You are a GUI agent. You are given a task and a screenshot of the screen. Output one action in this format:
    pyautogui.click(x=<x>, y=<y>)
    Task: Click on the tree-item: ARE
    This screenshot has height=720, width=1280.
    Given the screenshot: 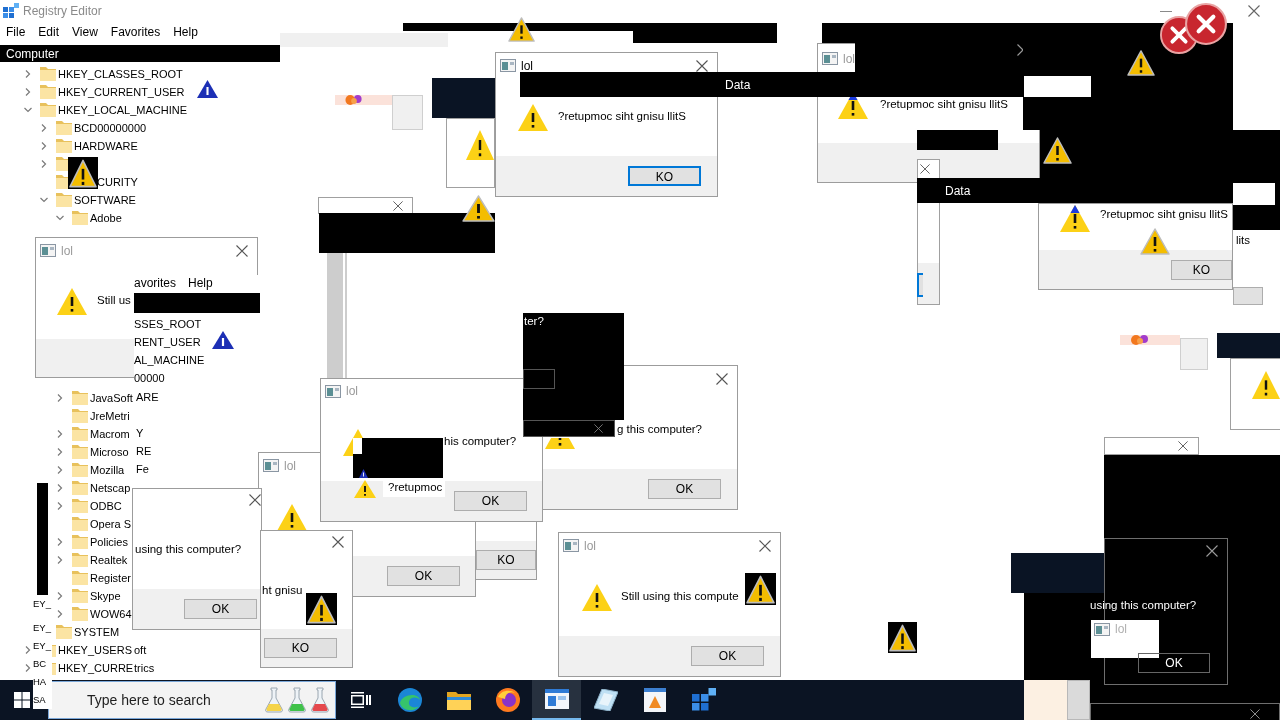 What is the action you would take?
    pyautogui.click(x=147, y=397)
    